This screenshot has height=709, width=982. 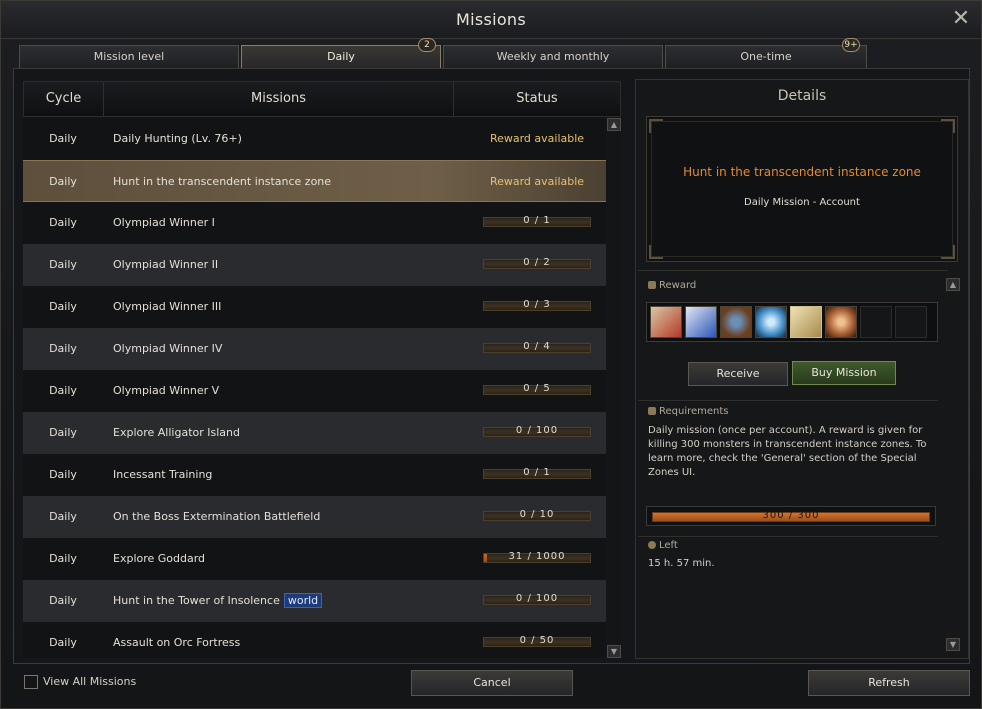 I want to click on empty-slot, so click(x=911, y=322).